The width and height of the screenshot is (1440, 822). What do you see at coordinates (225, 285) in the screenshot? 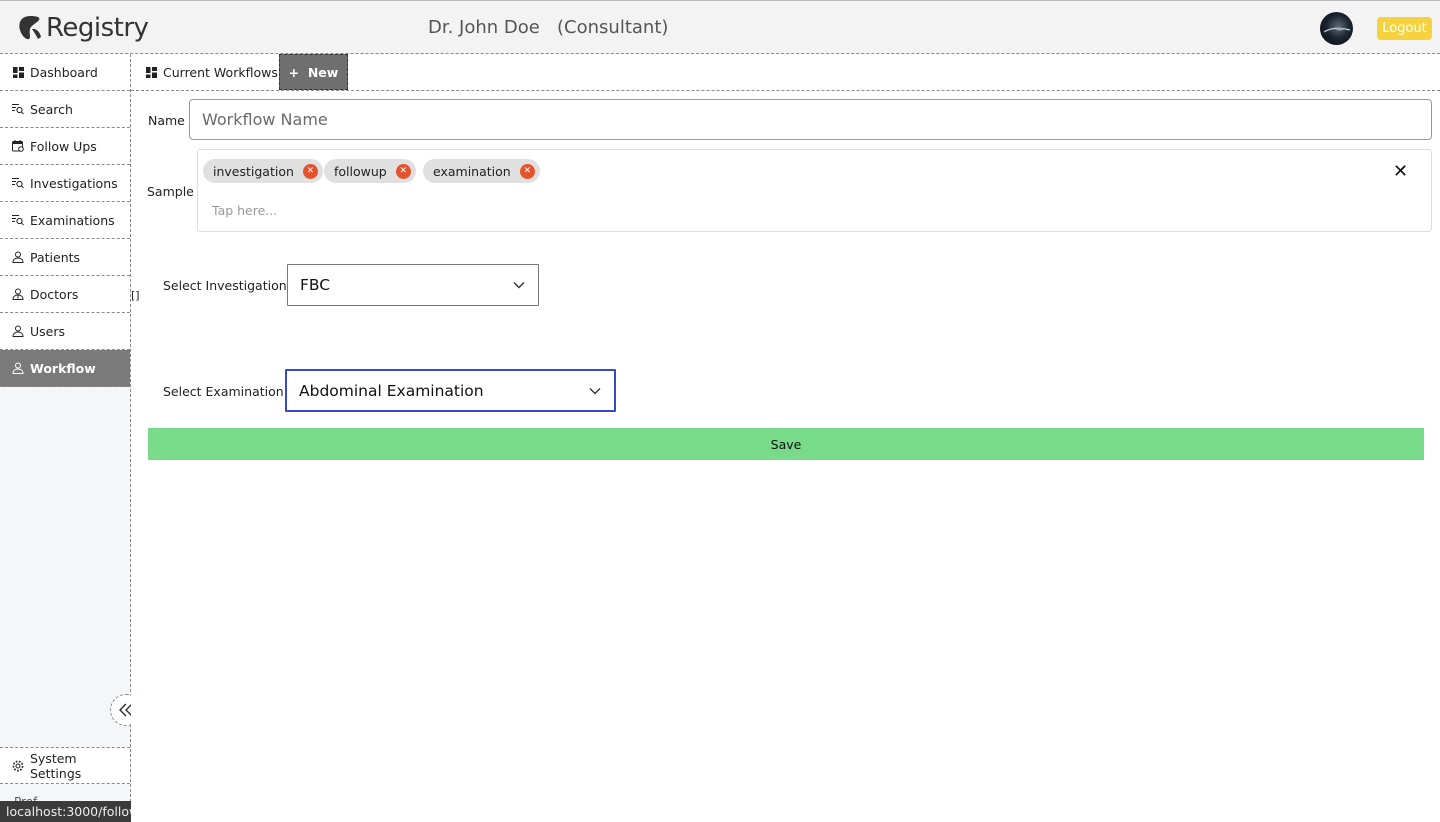
I see `select-investigation-label: Select Investigation` at bounding box center [225, 285].